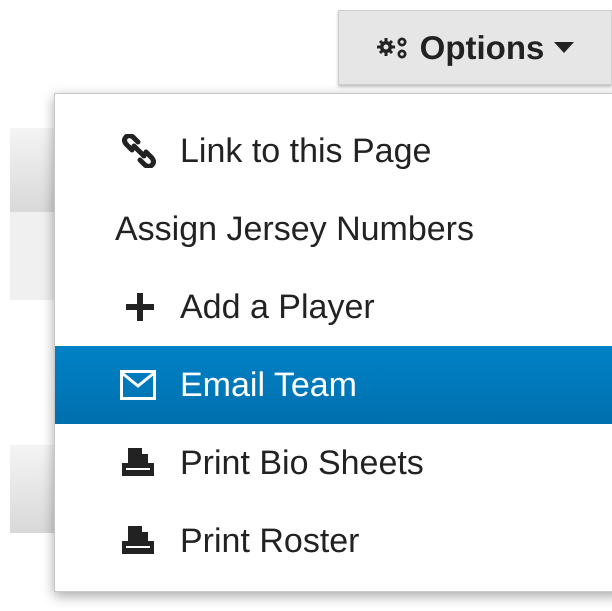  Describe the element at coordinates (139, 151) in the screenshot. I see `link-icon` at that location.